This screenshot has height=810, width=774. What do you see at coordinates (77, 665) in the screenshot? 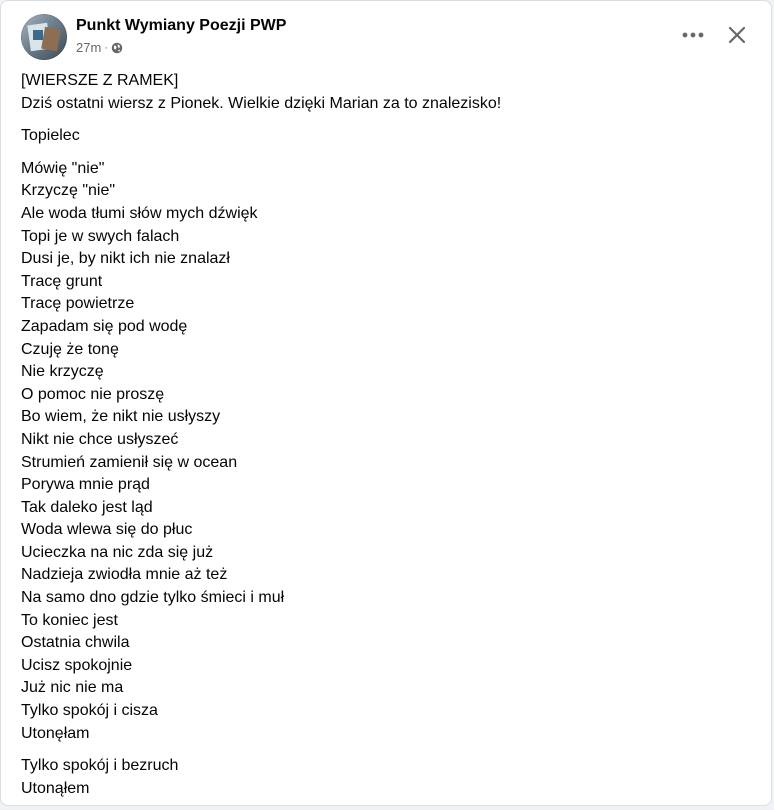
I see `poem-line: Ucisz spokojnie` at bounding box center [77, 665].